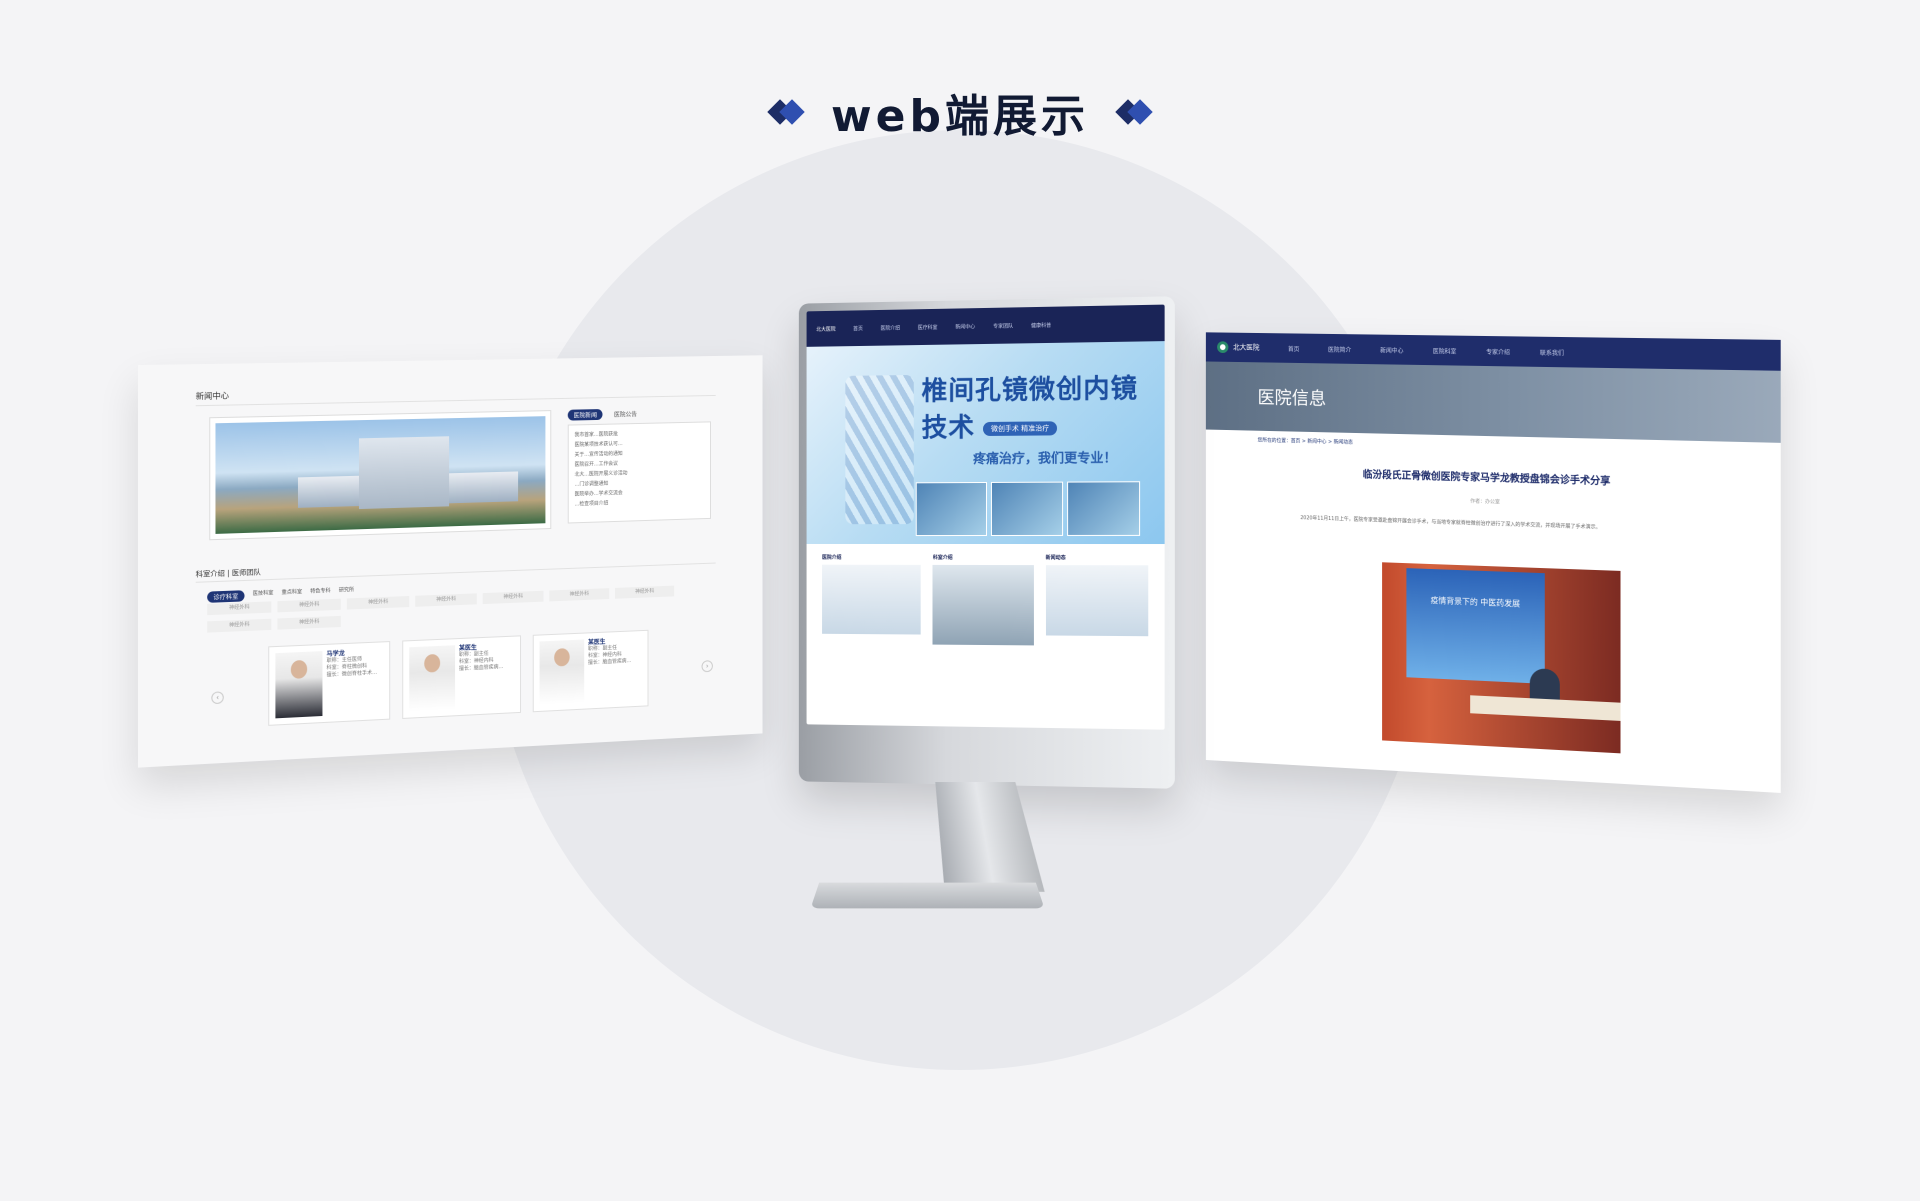 This screenshot has width=1920, height=1201. Describe the element at coordinates (927, 895) in the screenshot. I see `monitor-base` at that location.